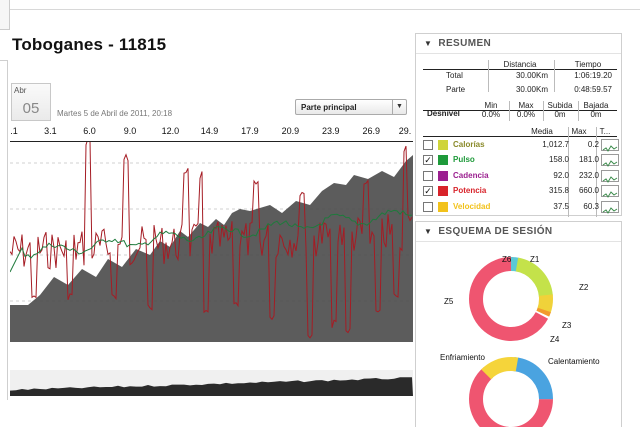 The width and height of the screenshot is (640, 427). I want to click on metric-media-header: Media, so click(542, 131).